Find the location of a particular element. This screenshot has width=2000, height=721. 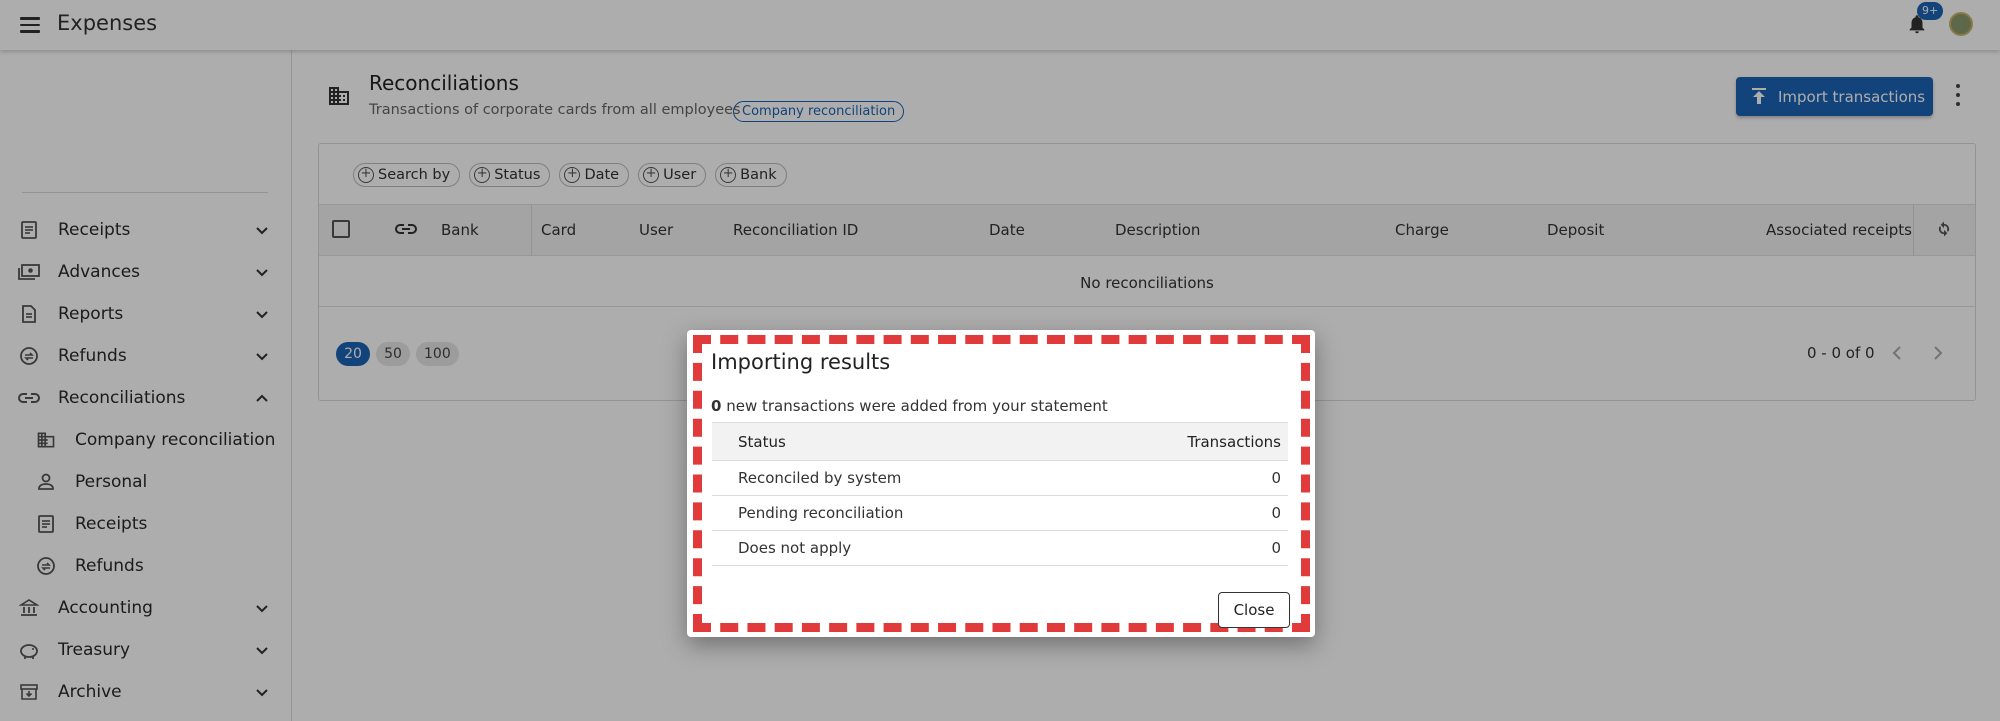

results-table-row: Pending reconciliation 0 is located at coordinates (1000, 513).